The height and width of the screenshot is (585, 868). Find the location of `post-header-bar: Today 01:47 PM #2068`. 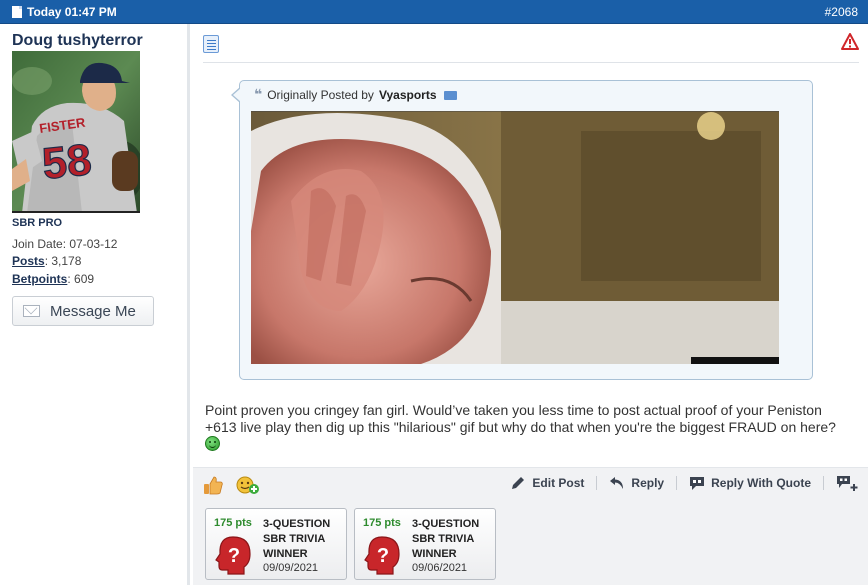

post-header-bar: Today 01:47 PM #2068 is located at coordinates (434, 12).